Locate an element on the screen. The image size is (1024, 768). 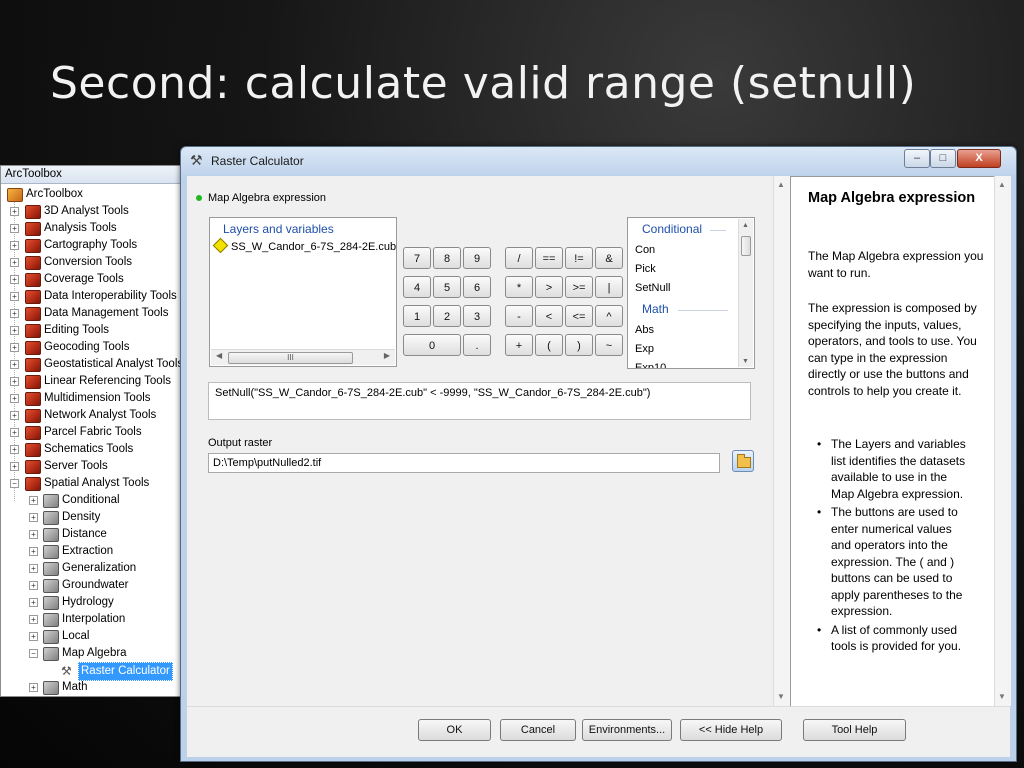
operator-button: - is located at coordinates (519, 316).